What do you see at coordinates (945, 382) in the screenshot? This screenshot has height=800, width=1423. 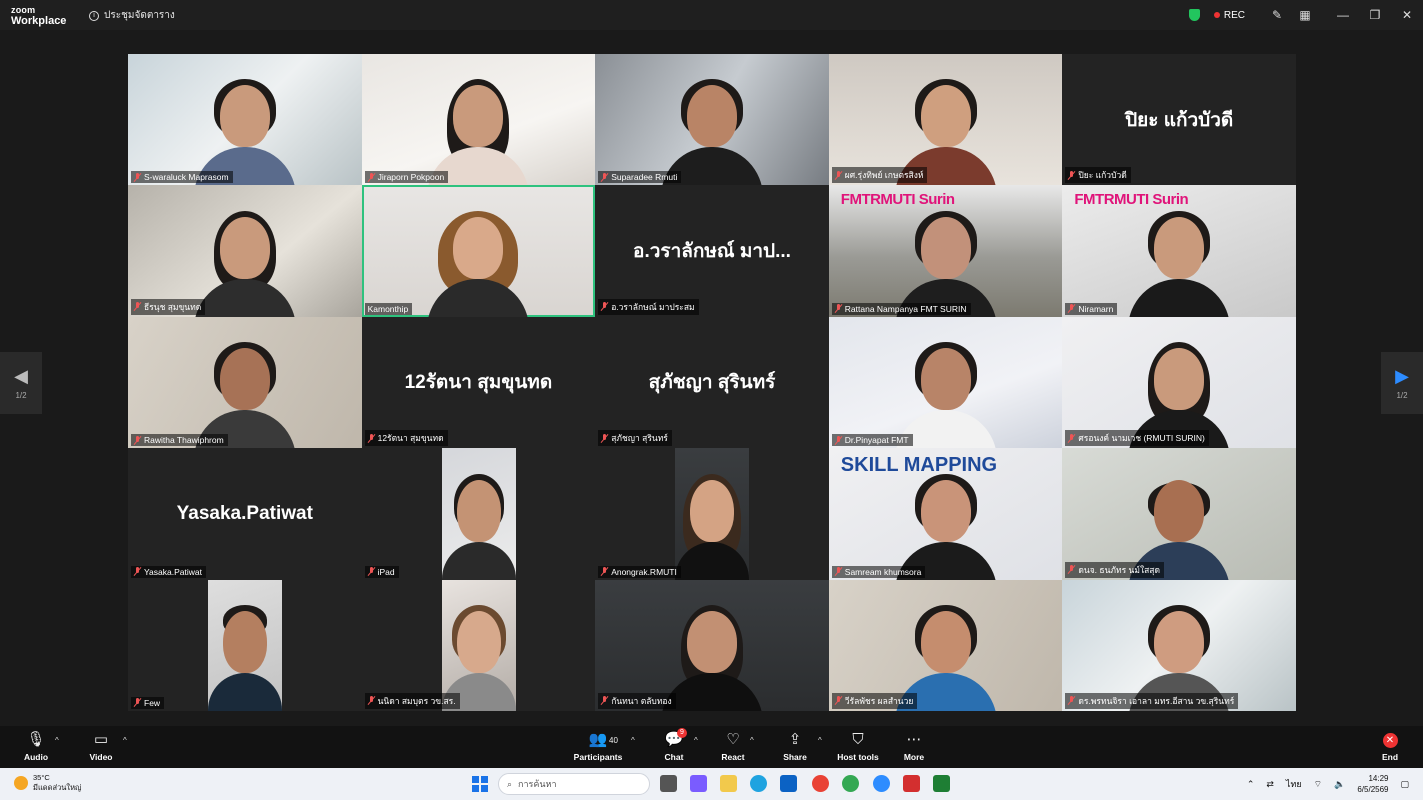 I see `participant-tile: Dr.Pinyapat FMT` at bounding box center [945, 382].